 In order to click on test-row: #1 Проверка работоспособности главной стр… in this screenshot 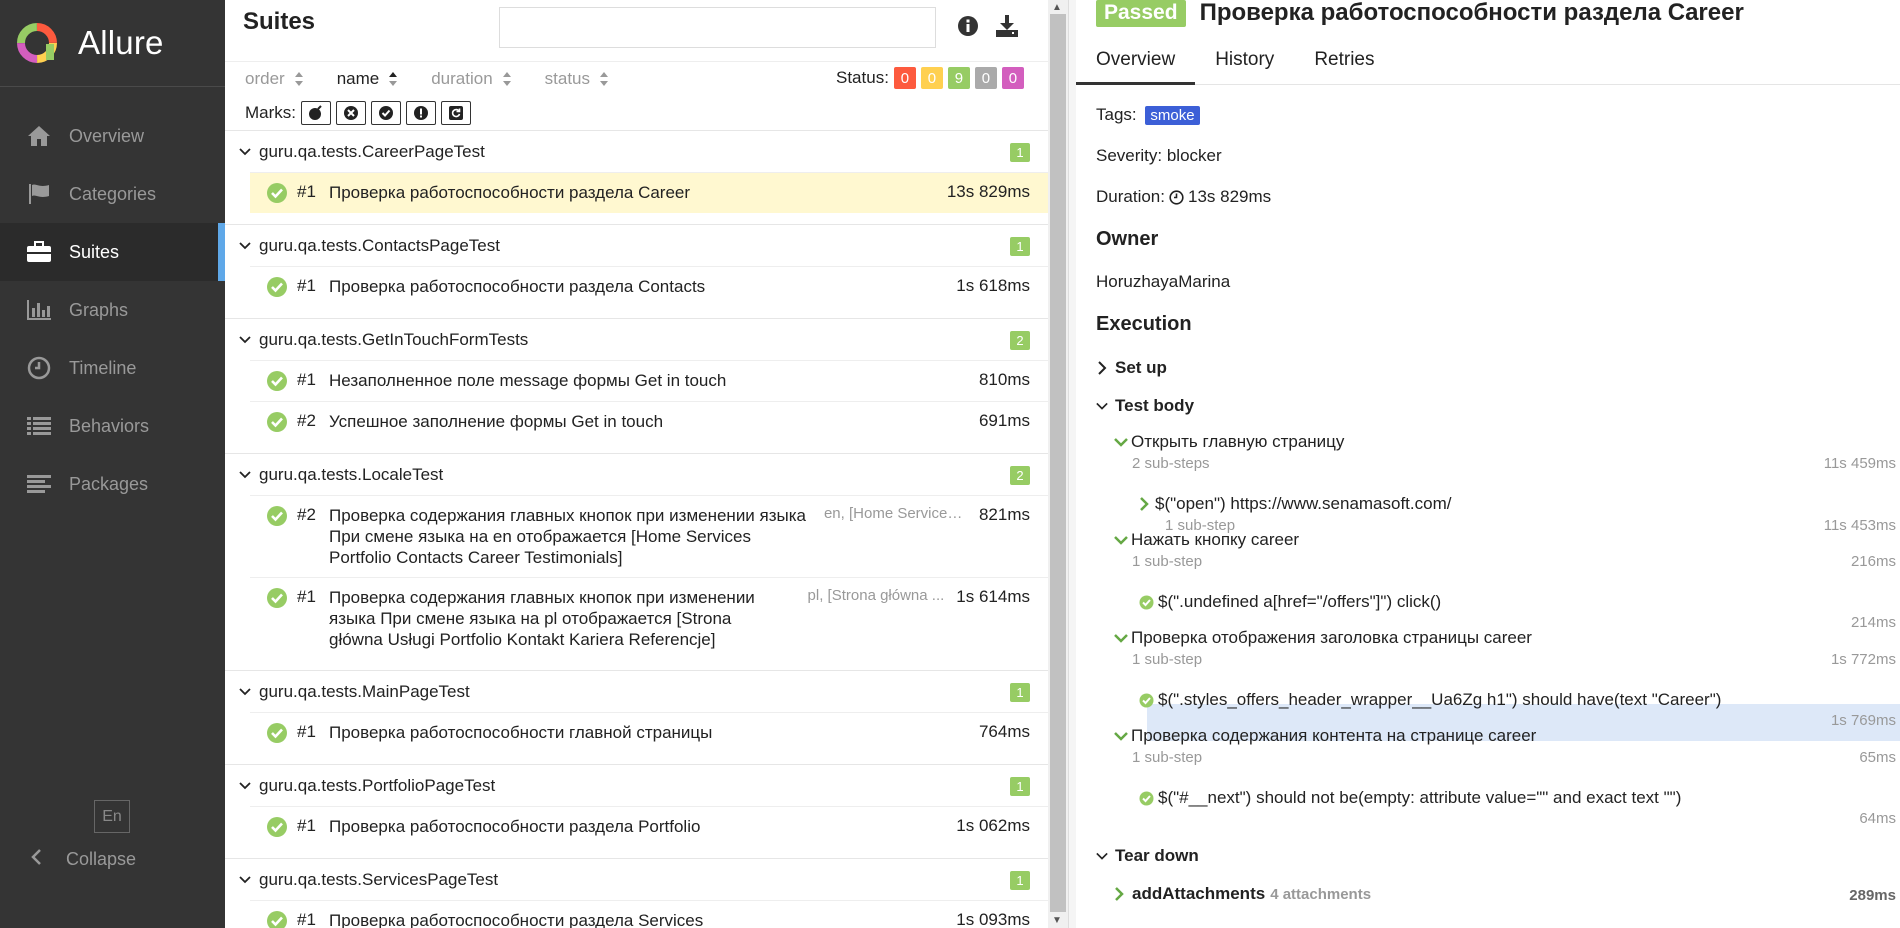, I will do `click(649, 732)`.